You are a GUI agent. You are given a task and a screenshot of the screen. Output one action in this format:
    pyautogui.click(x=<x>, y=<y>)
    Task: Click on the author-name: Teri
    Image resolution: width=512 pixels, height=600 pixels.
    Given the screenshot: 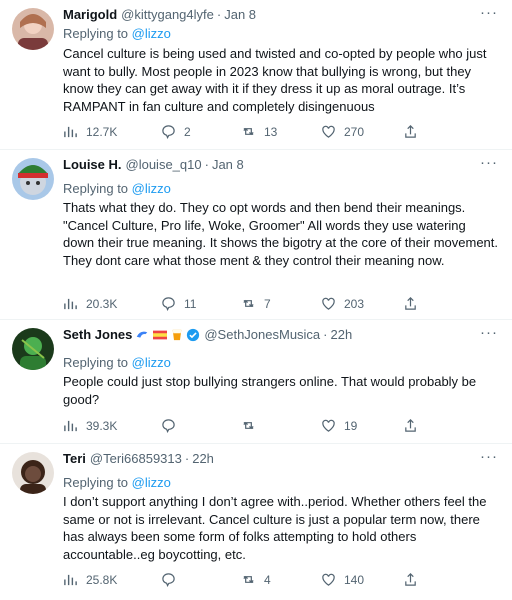 What is the action you would take?
    pyautogui.click(x=74, y=458)
    